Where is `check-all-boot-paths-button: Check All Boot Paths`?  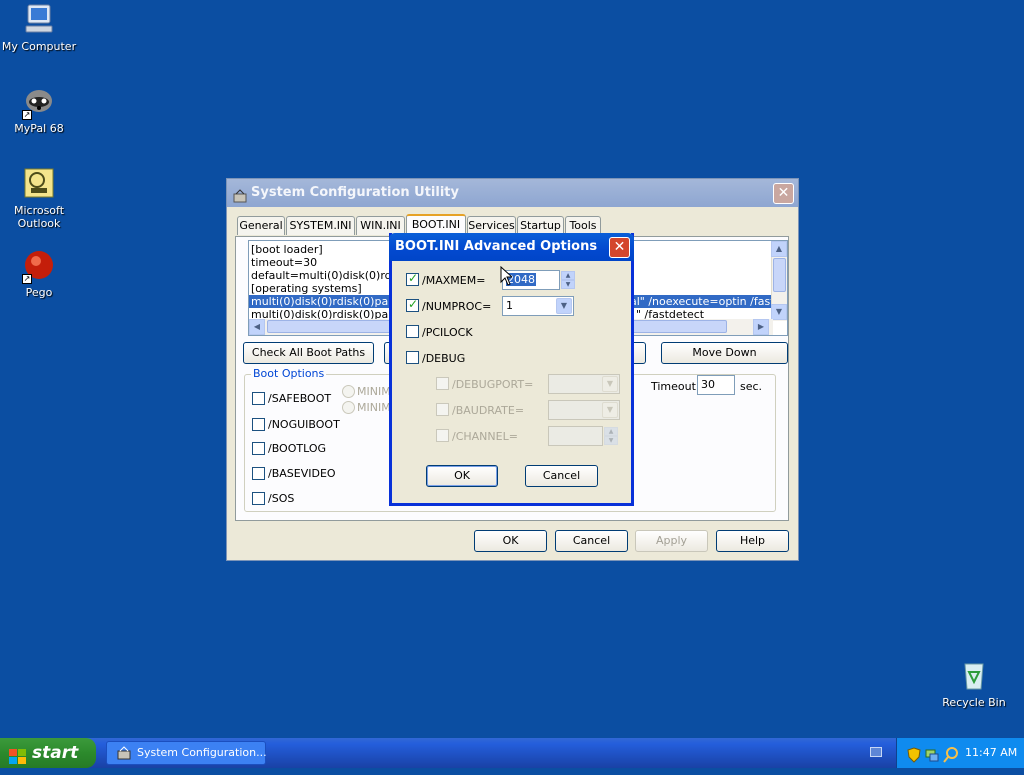
check-all-boot-paths-button: Check All Boot Paths is located at coordinates (308, 353).